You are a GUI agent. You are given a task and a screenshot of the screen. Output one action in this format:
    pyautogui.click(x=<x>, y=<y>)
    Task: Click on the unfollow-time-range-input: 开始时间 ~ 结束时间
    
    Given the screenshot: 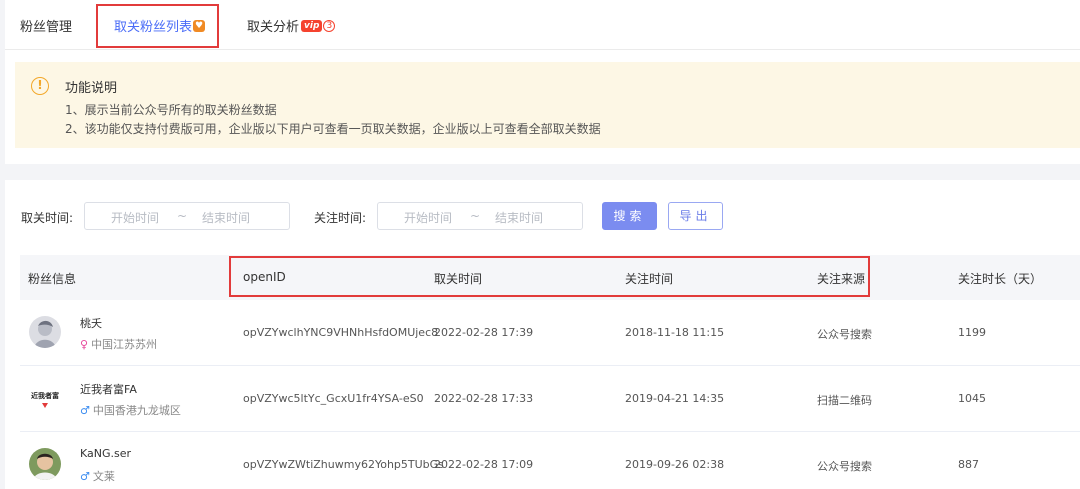 What is the action you would take?
    pyautogui.click(x=187, y=216)
    